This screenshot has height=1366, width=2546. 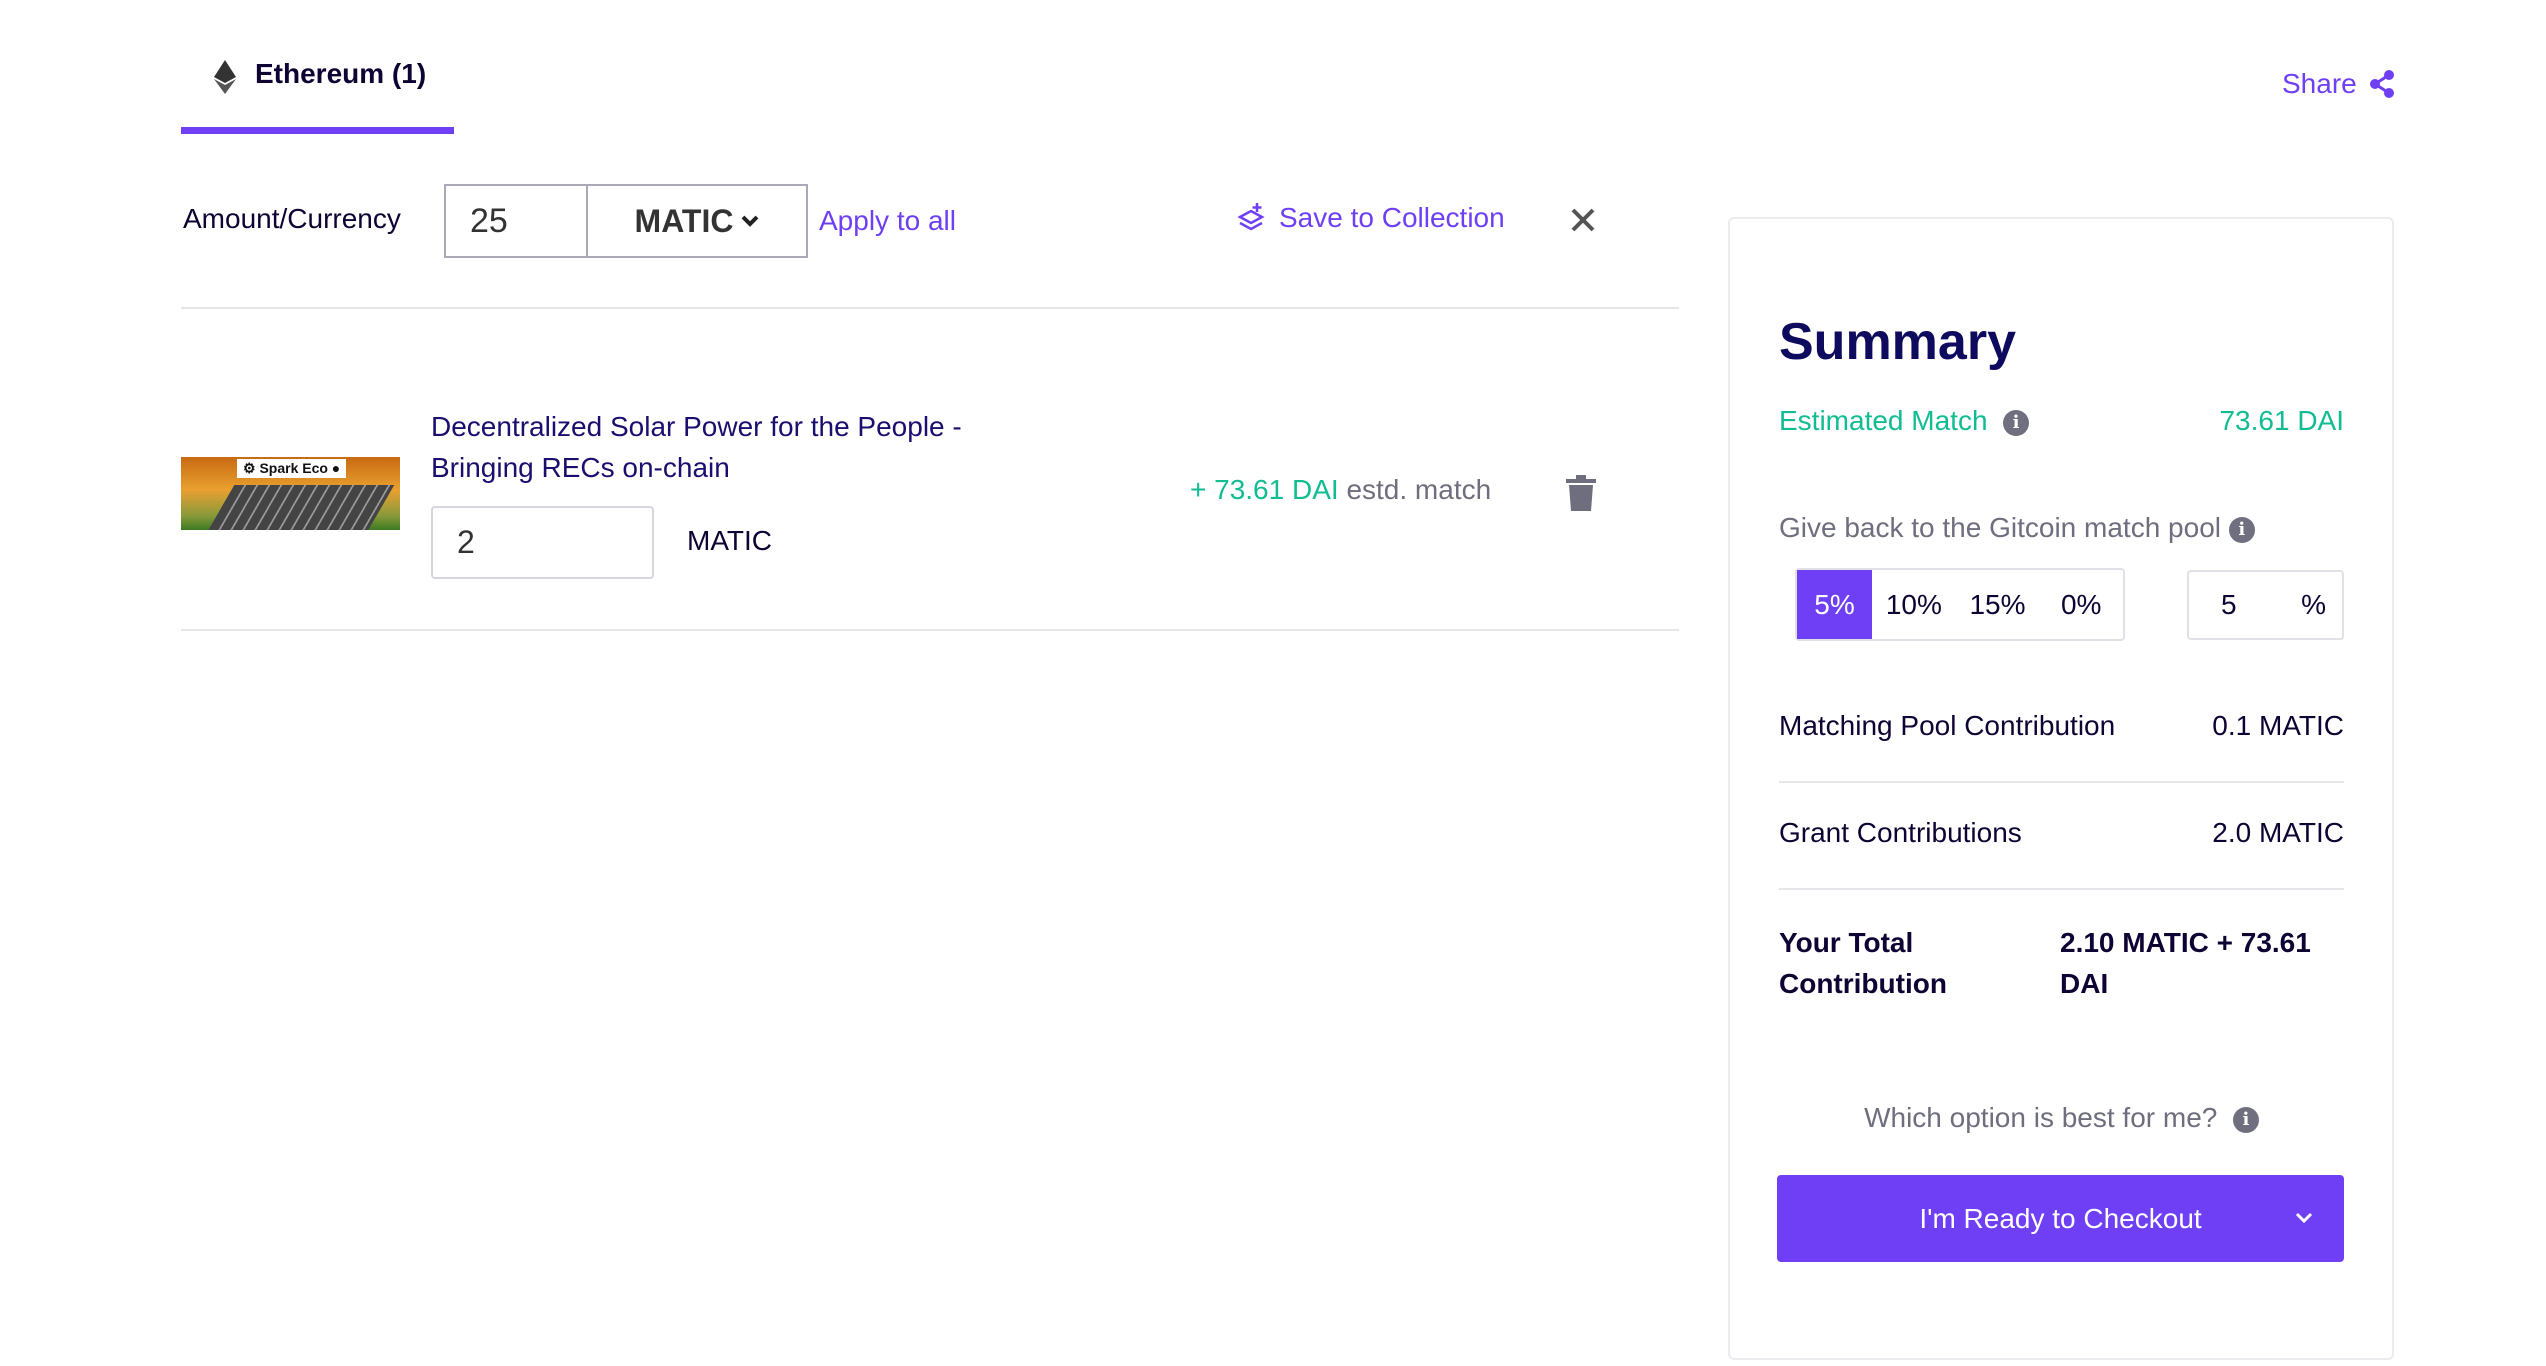 What do you see at coordinates (2319, 83) in the screenshot?
I see `share-label: Share` at bounding box center [2319, 83].